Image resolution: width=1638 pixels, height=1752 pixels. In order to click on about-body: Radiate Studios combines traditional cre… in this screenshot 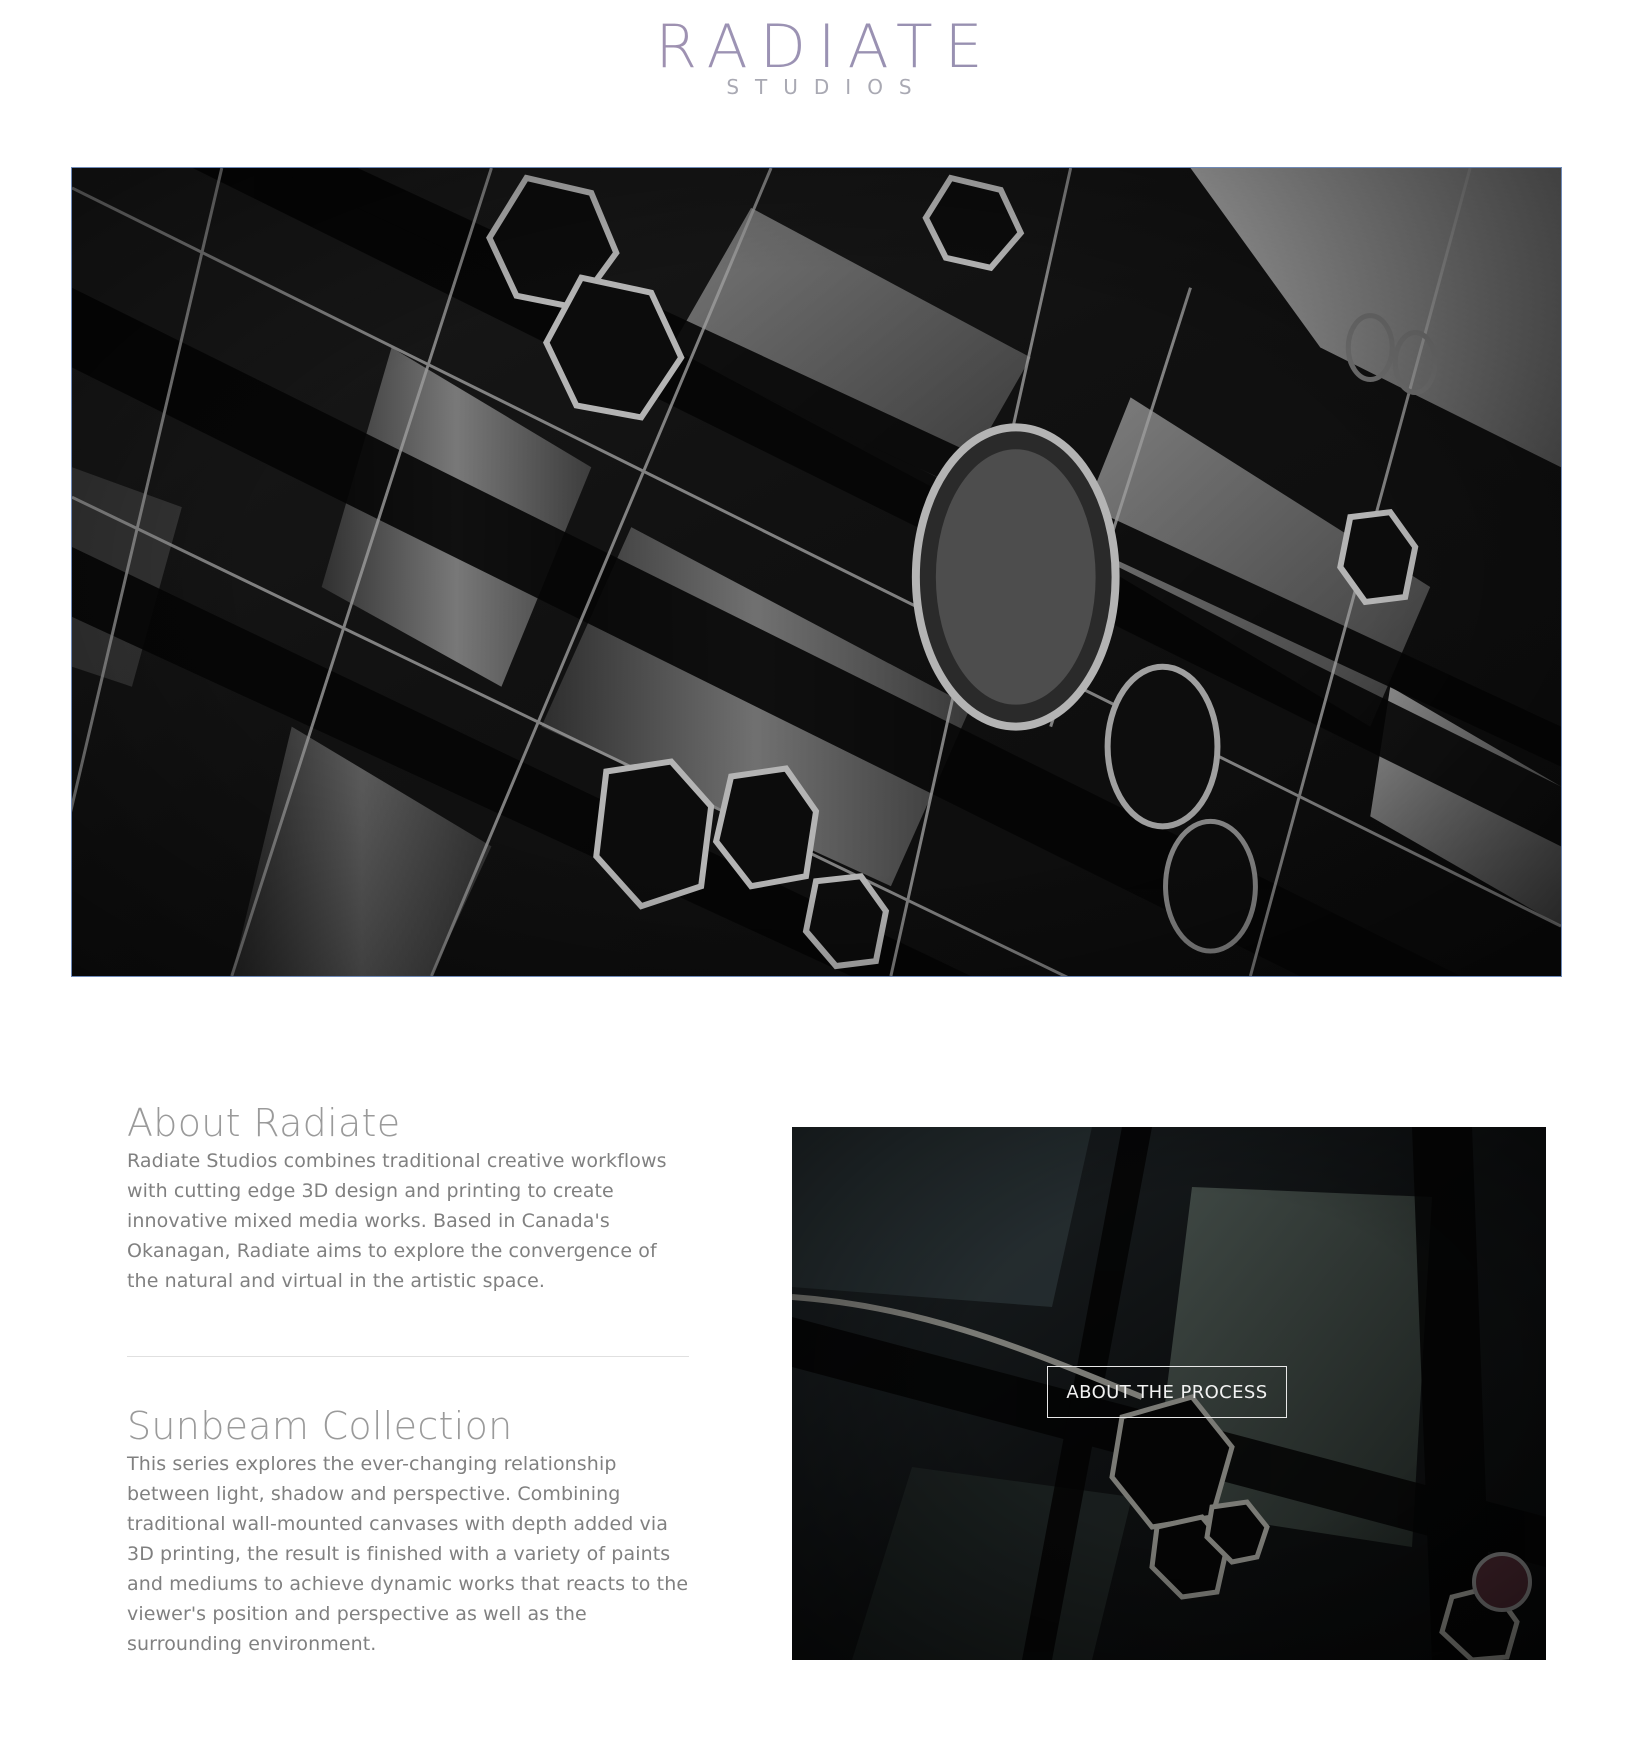, I will do `click(397, 1221)`.